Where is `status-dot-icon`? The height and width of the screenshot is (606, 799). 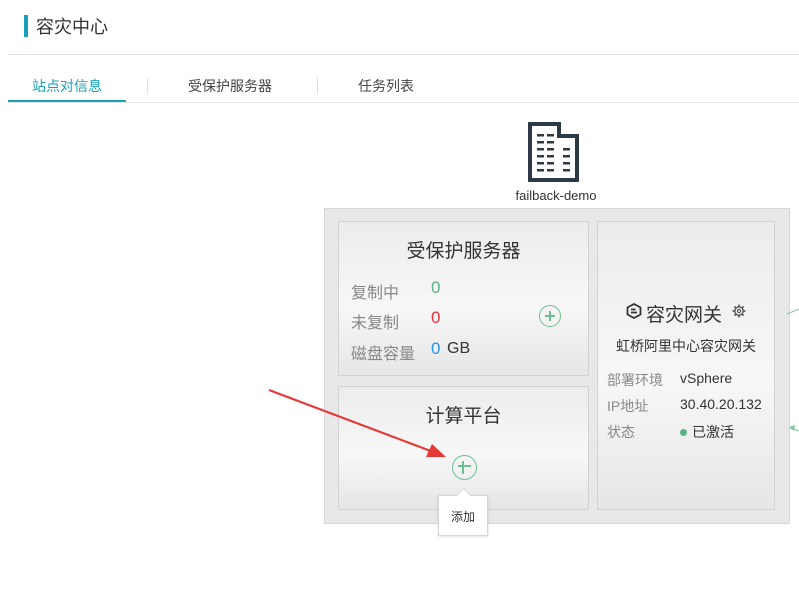 status-dot-icon is located at coordinates (683, 432).